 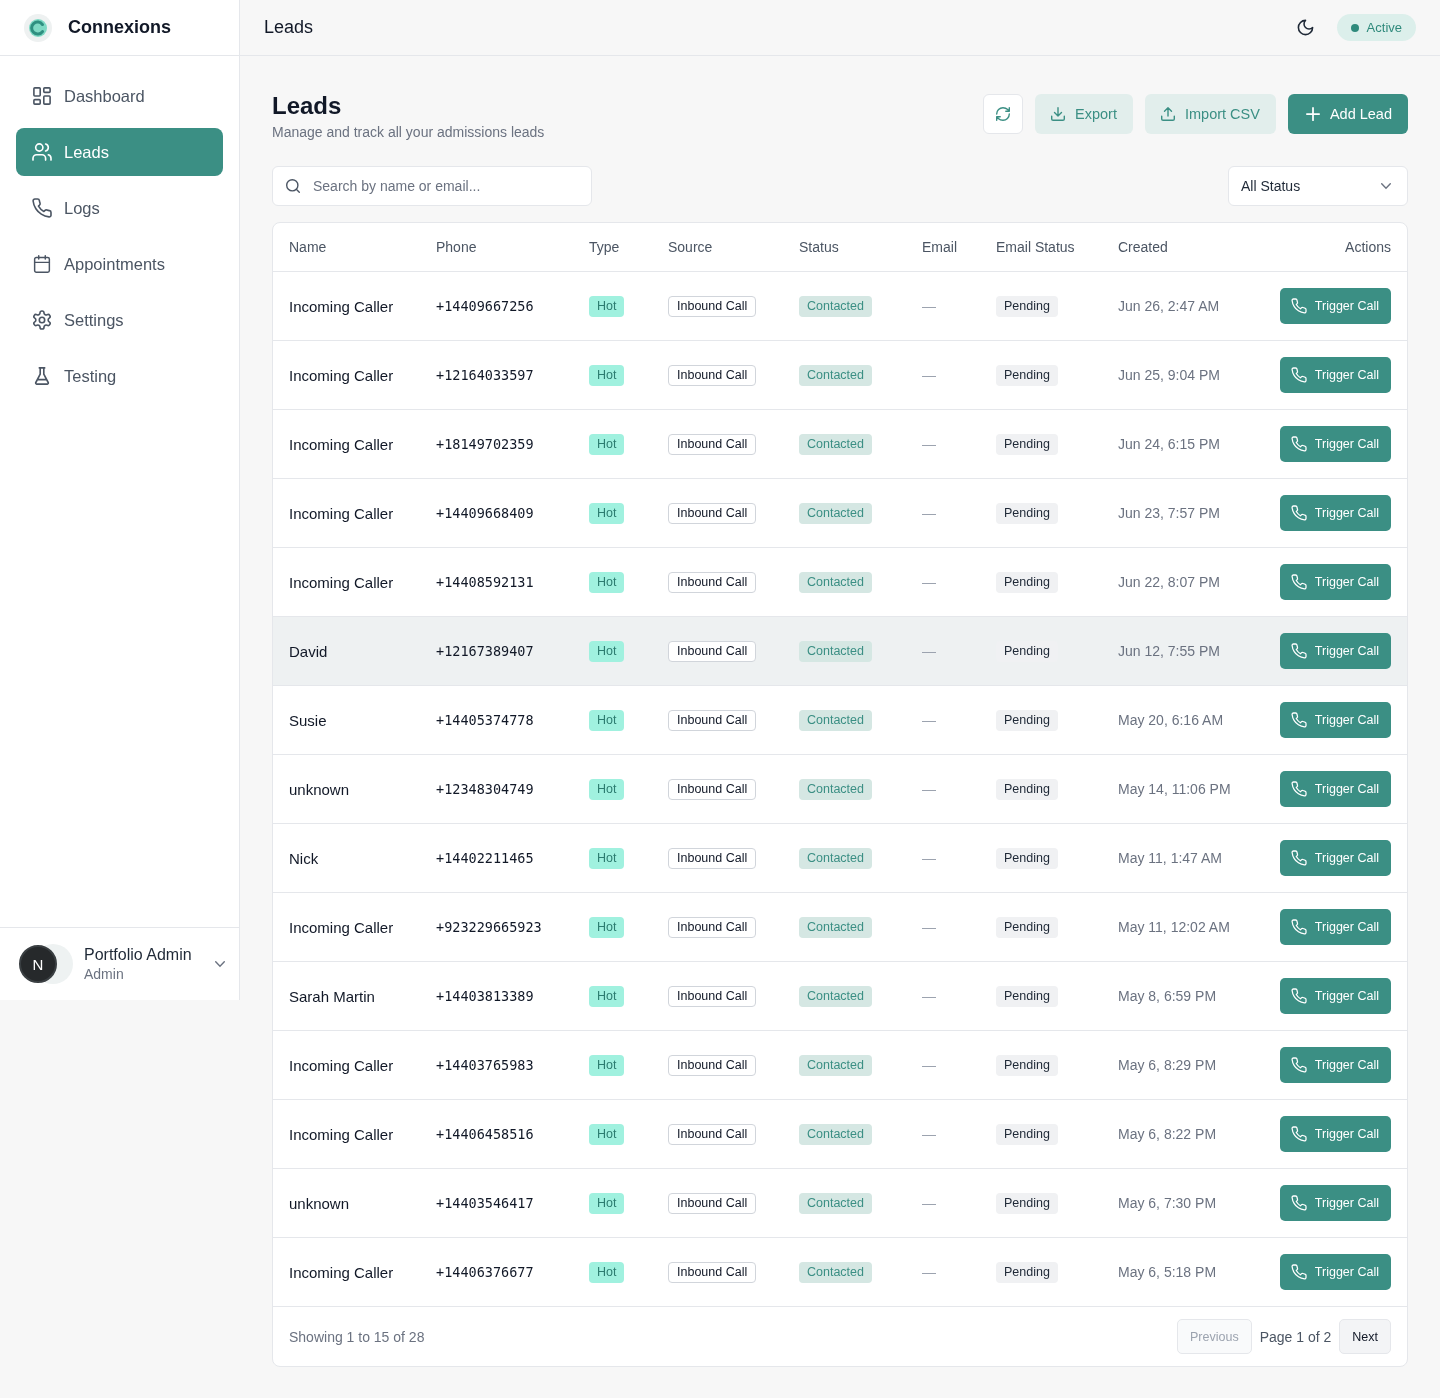 I want to click on grid-icon, so click(x=42, y=96).